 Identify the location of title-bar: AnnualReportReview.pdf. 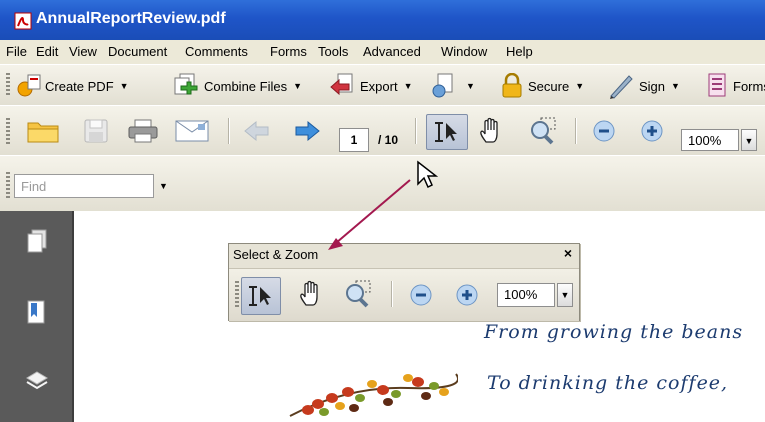
(382, 20).